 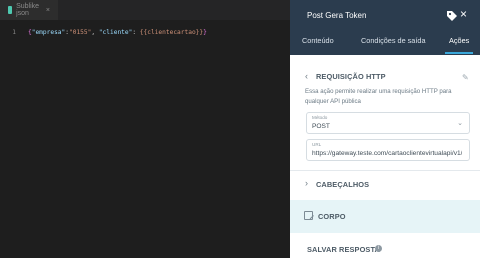 What do you see at coordinates (10, 10) in the screenshot?
I see `json-file-icon` at bounding box center [10, 10].